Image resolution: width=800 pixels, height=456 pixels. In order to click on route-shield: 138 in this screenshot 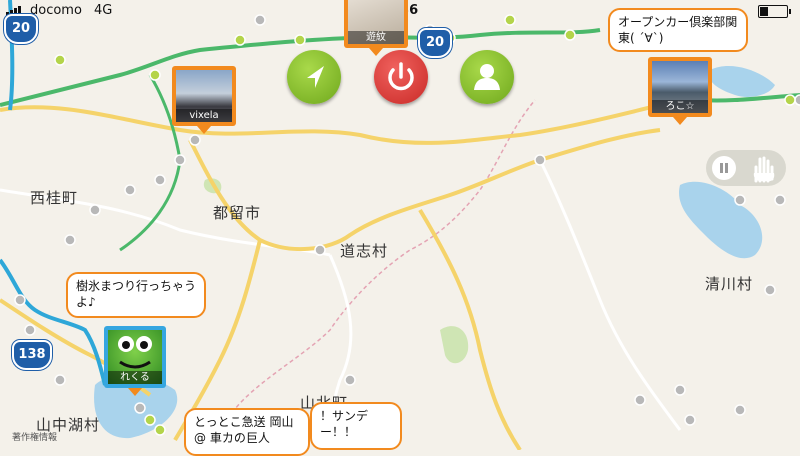, I will do `click(32, 355)`.